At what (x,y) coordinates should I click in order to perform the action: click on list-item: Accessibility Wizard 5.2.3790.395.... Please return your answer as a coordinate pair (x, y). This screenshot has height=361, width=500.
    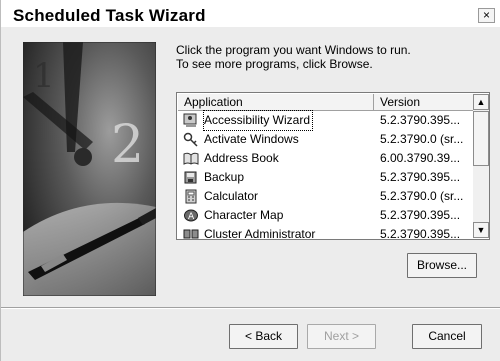
    Looking at the image, I should click on (326, 120).